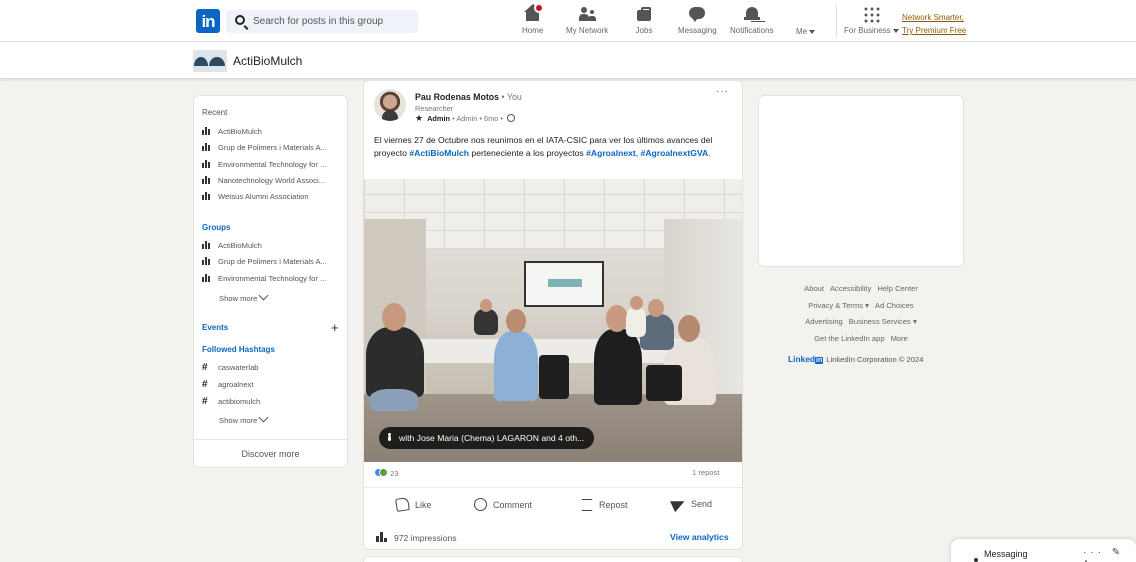 This screenshot has width=1136, height=562. What do you see at coordinates (1043, 550) in the screenshot?
I see `messaging-overlay: Messaging ··· ✎ ˄` at bounding box center [1043, 550].